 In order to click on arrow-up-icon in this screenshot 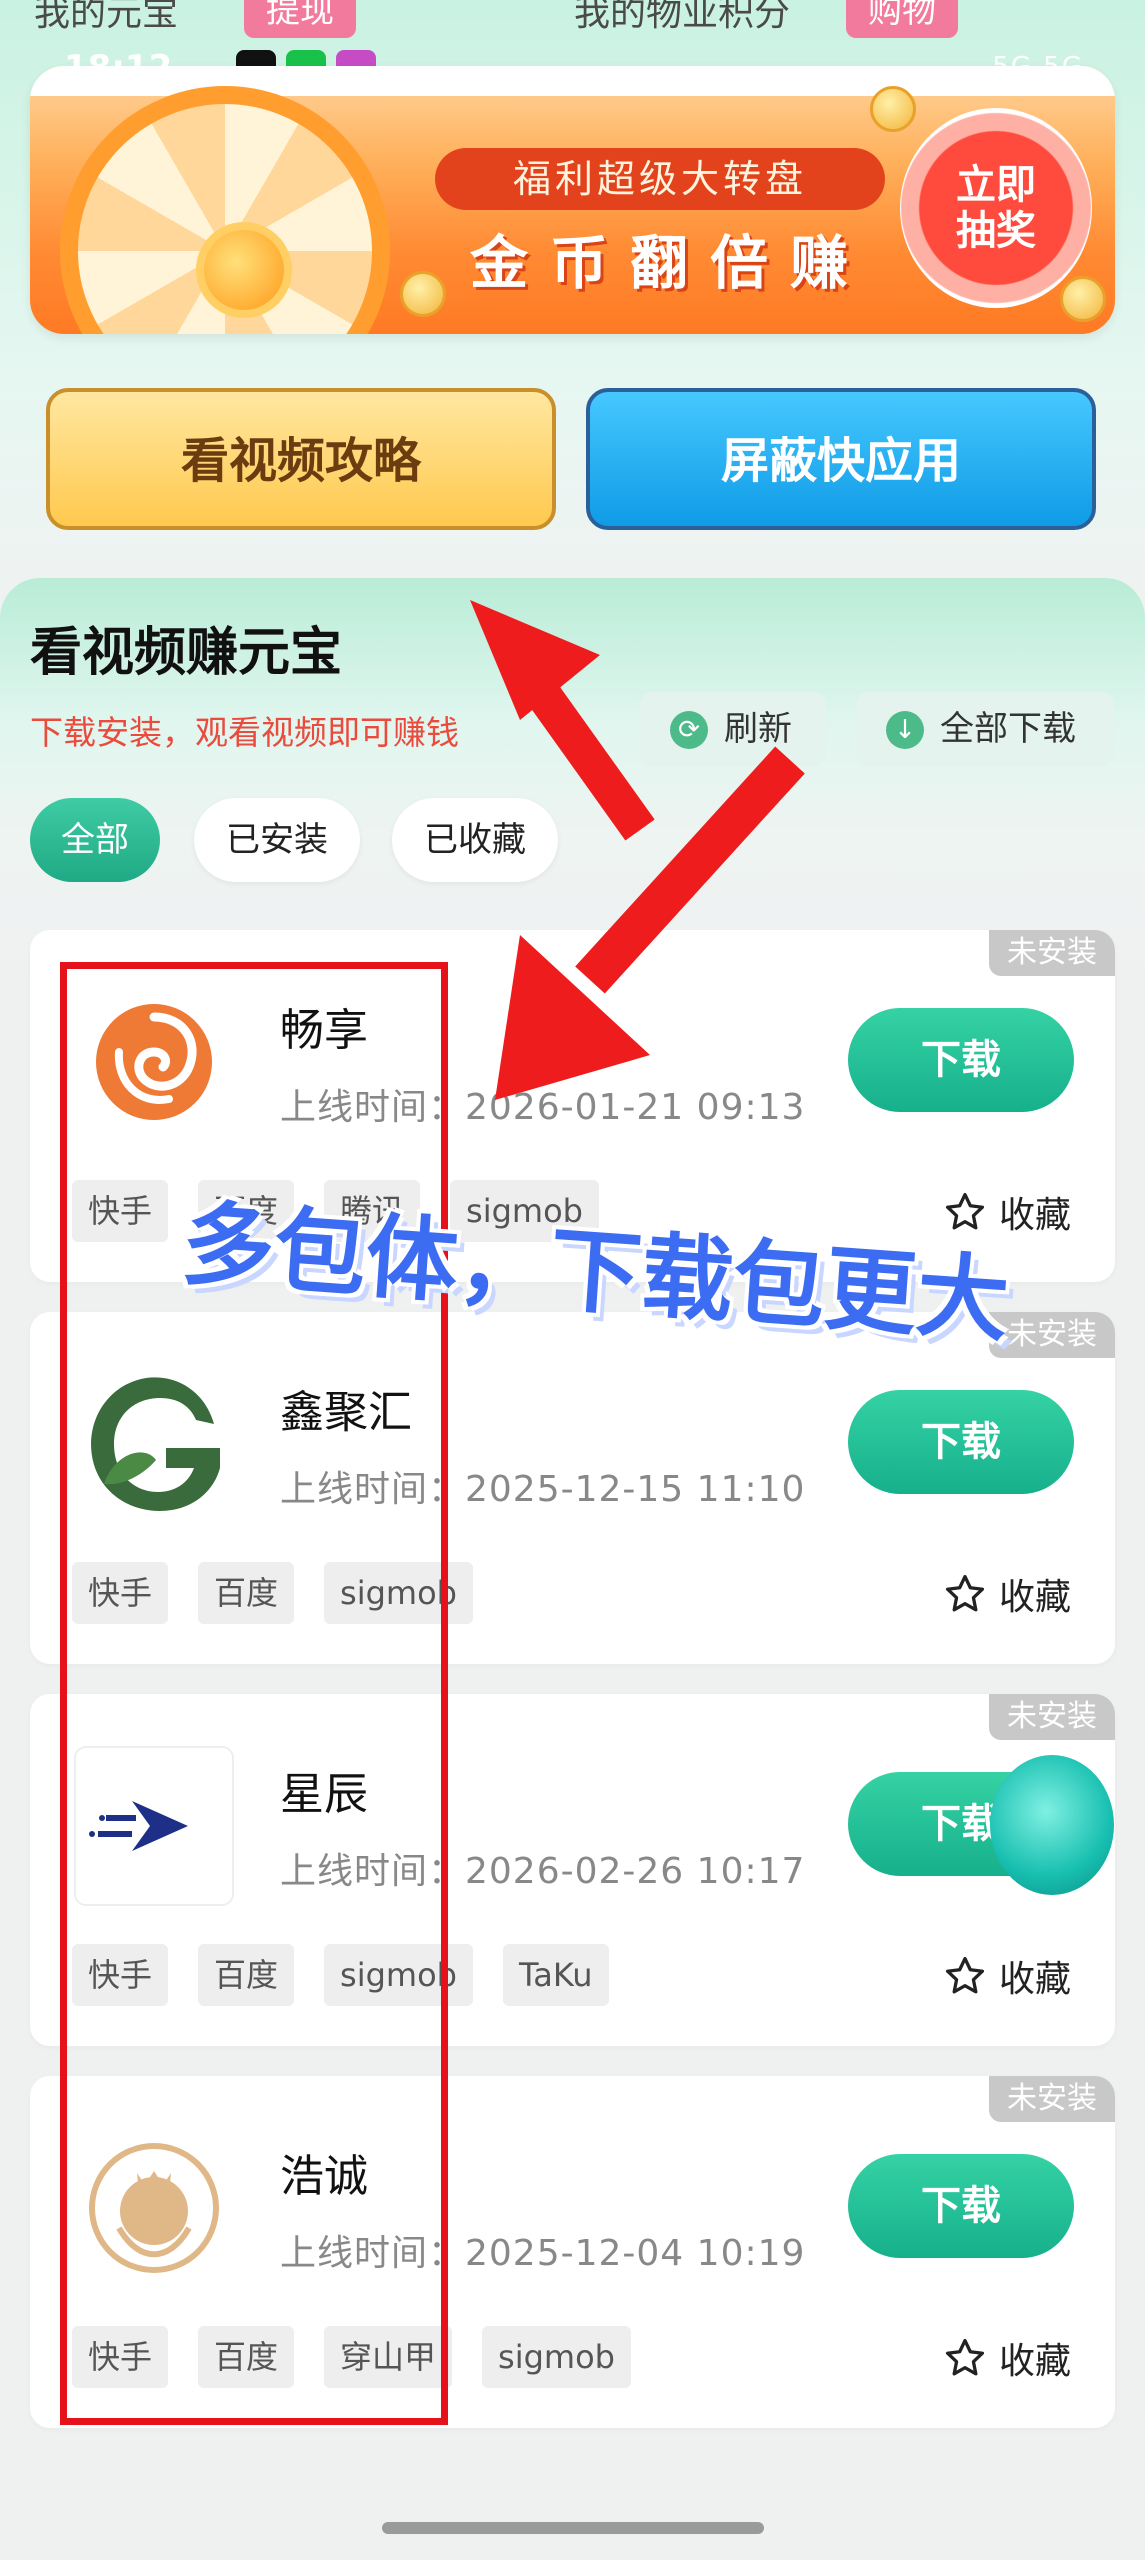, I will do `click(562, 720)`.